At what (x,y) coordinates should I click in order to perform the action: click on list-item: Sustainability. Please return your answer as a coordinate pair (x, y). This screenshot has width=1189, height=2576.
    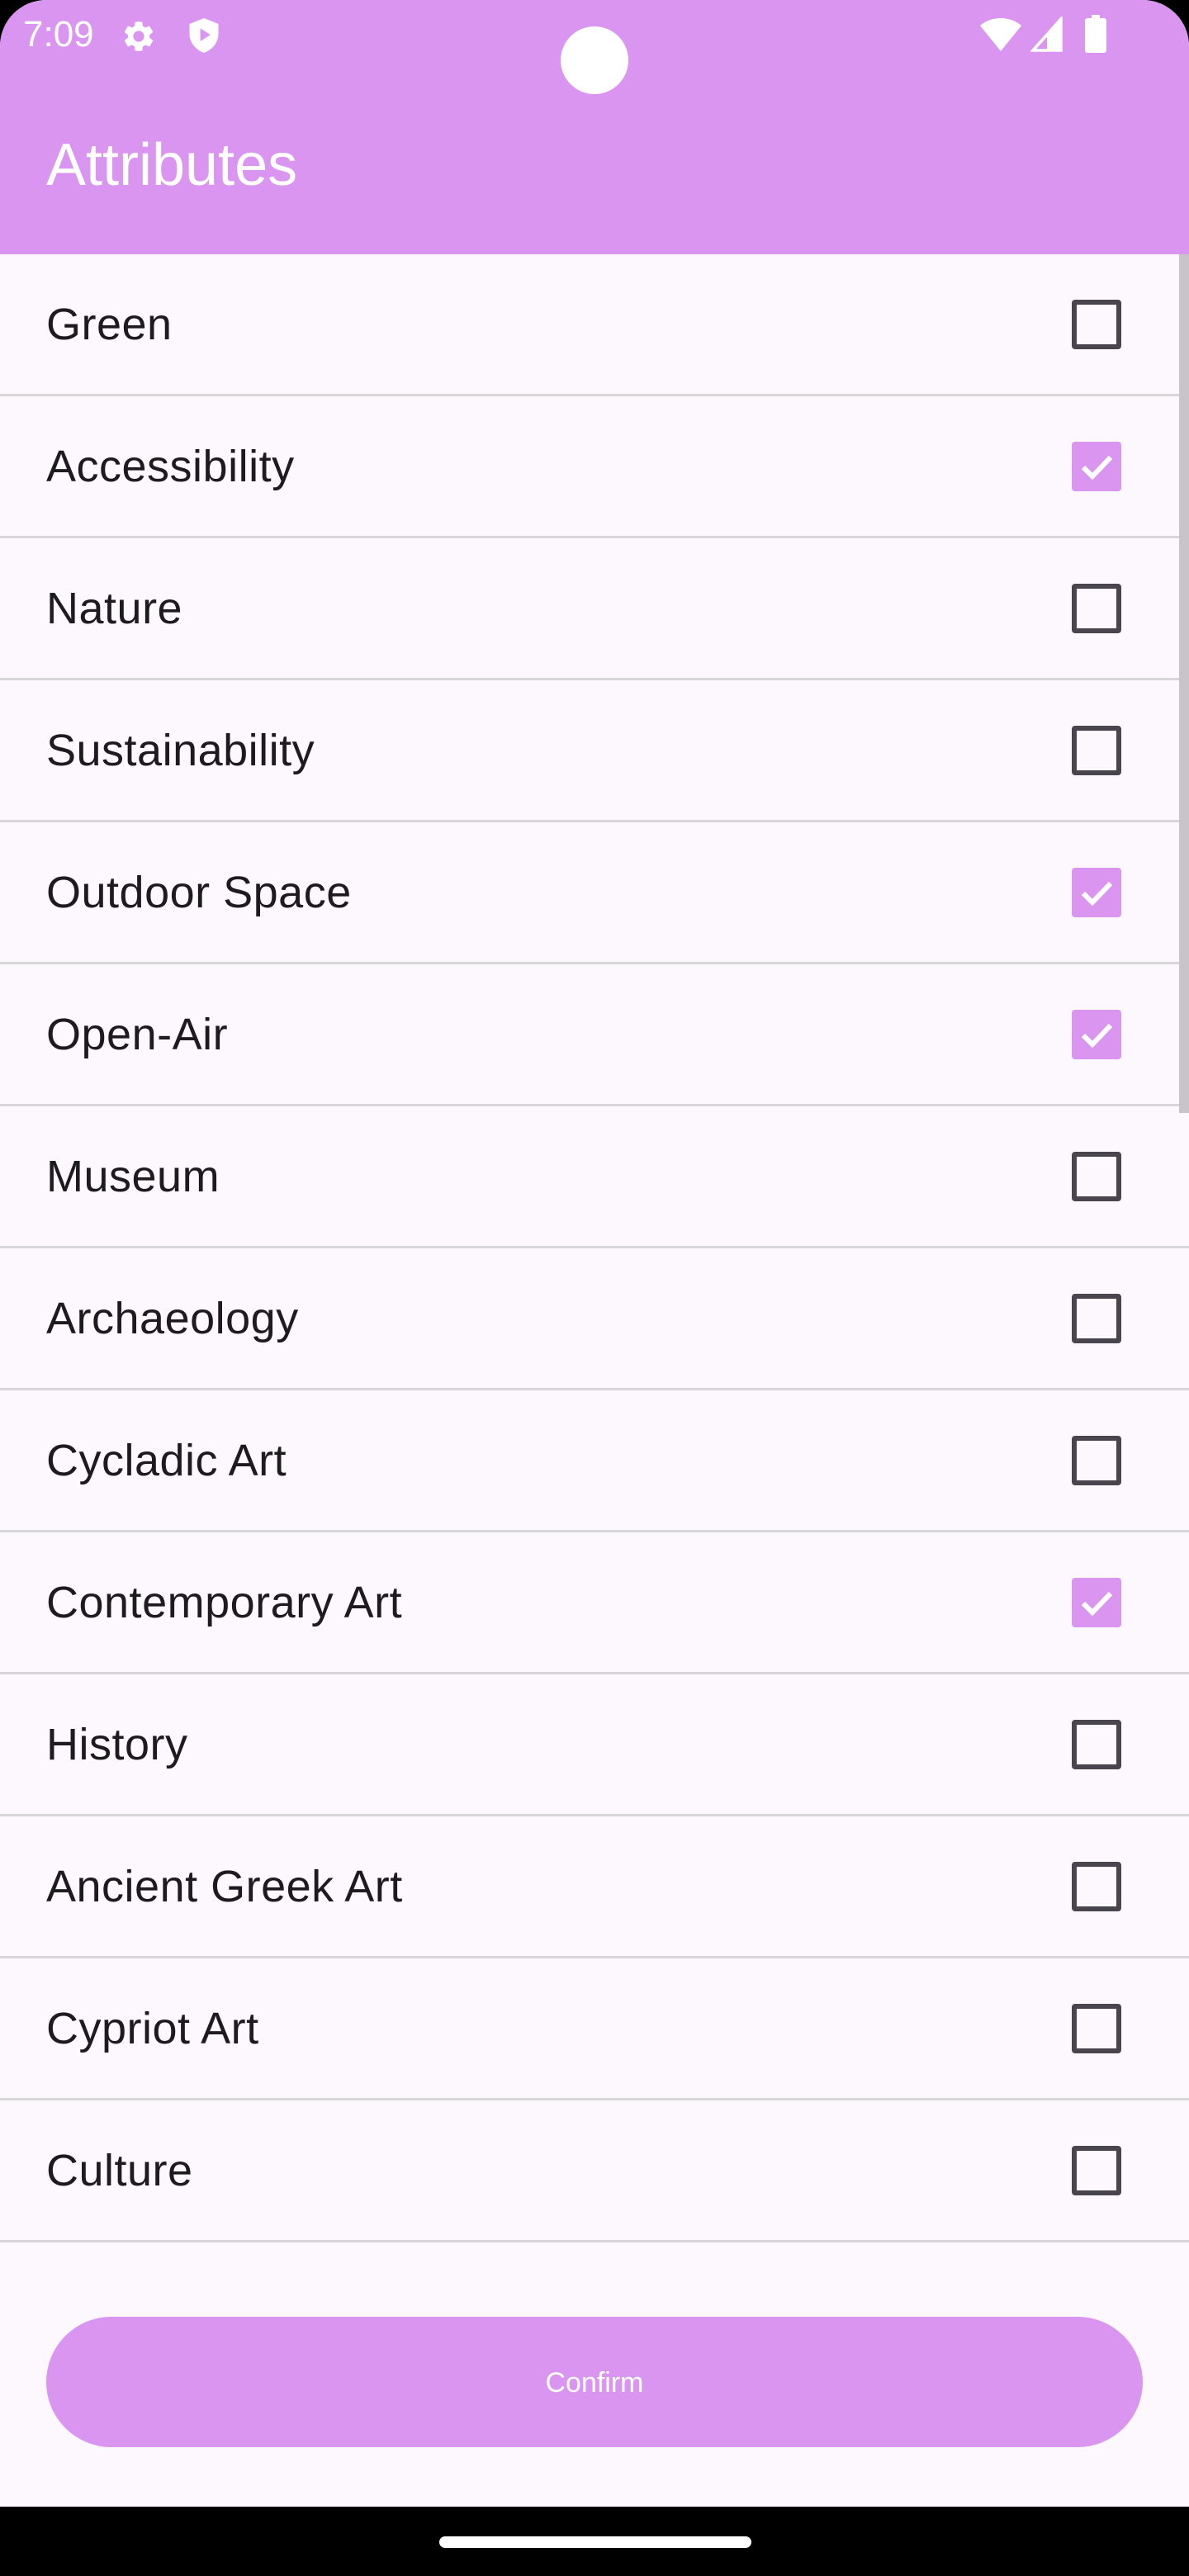
    Looking at the image, I should click on (594, 751).